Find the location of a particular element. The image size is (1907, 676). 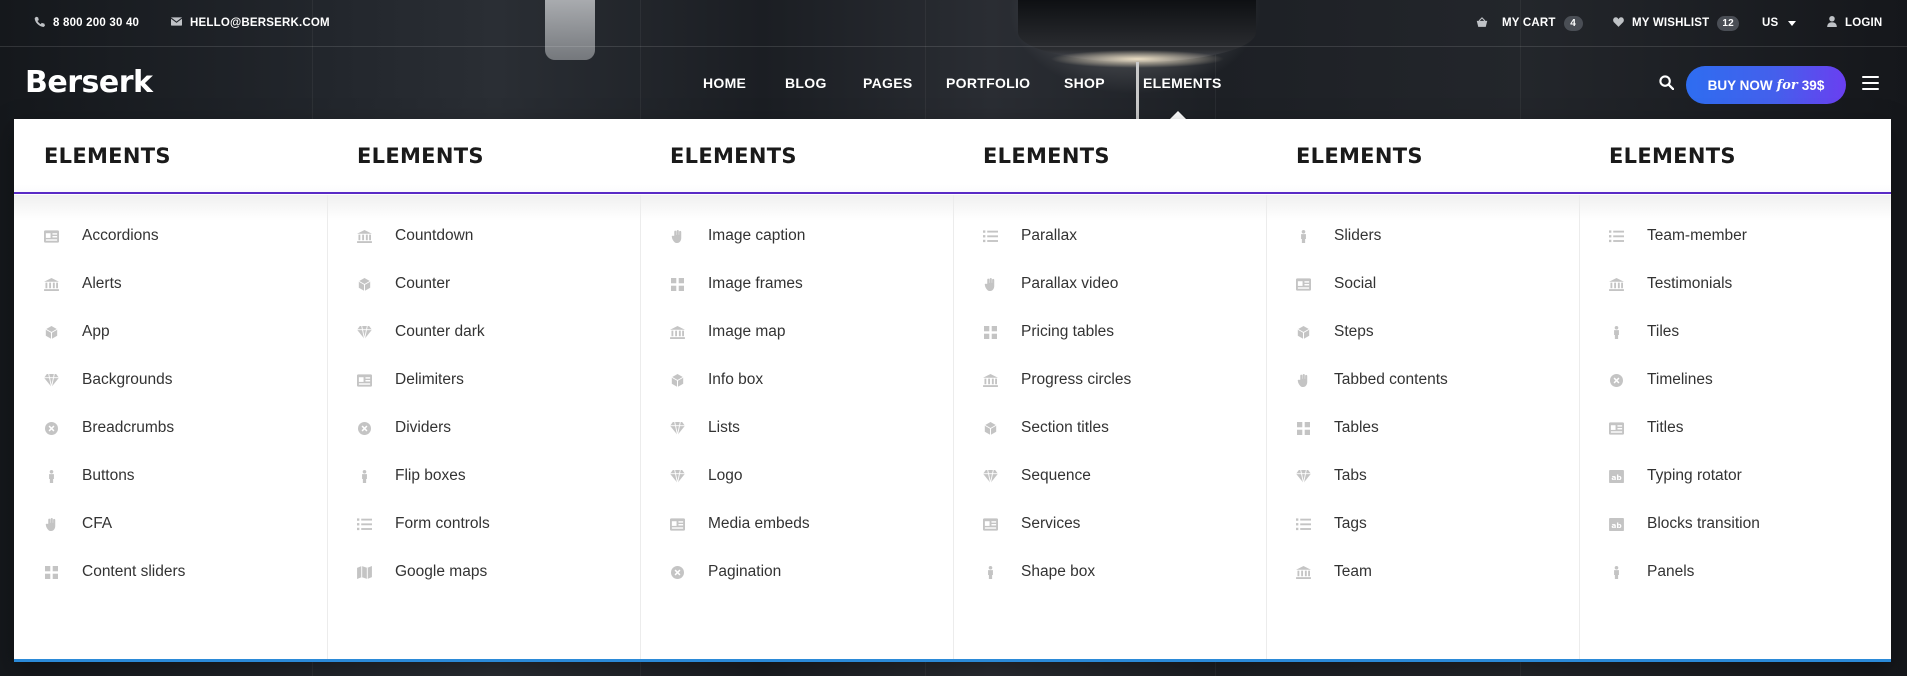

cart-label: MY CART is located at coordinates (1529, 23).